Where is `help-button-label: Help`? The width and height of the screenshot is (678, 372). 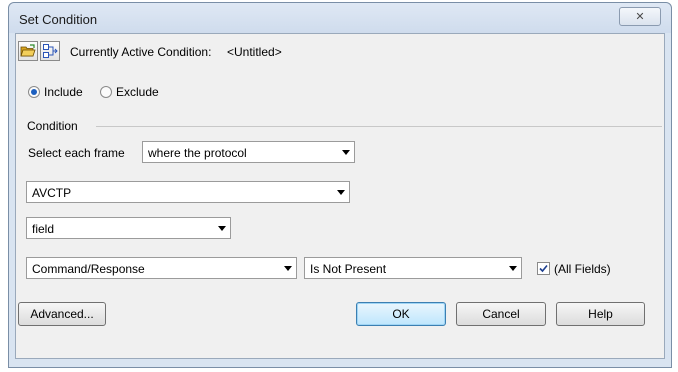
help-button-label: Help is located at coordinates (600, 314).